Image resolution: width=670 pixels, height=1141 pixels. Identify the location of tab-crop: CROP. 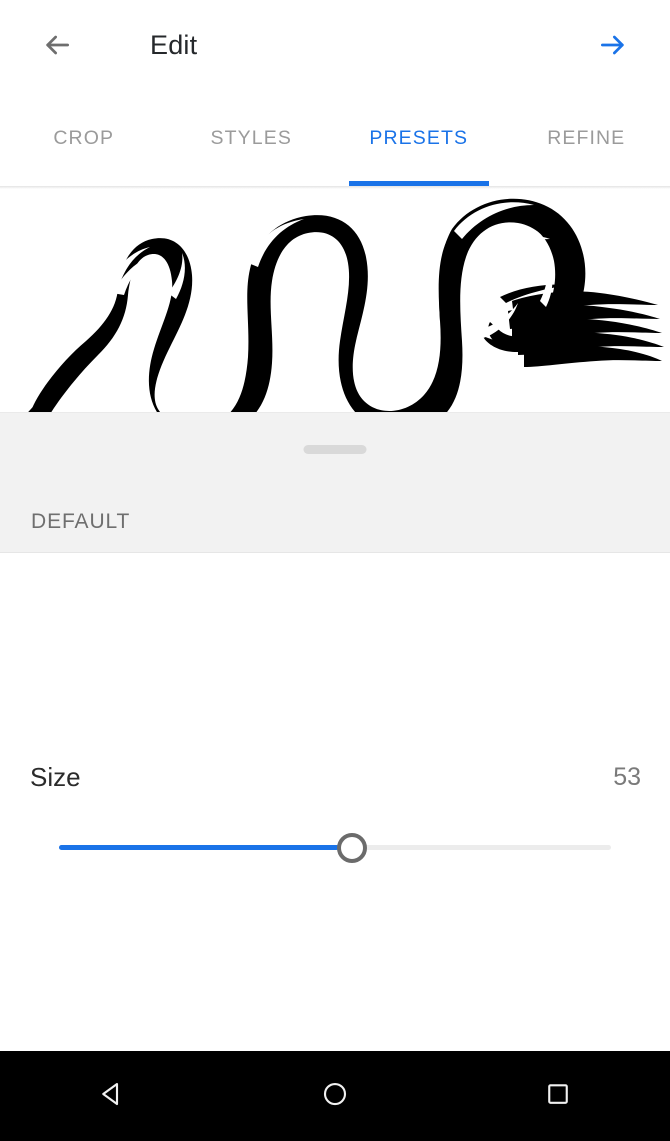
(84, 141).